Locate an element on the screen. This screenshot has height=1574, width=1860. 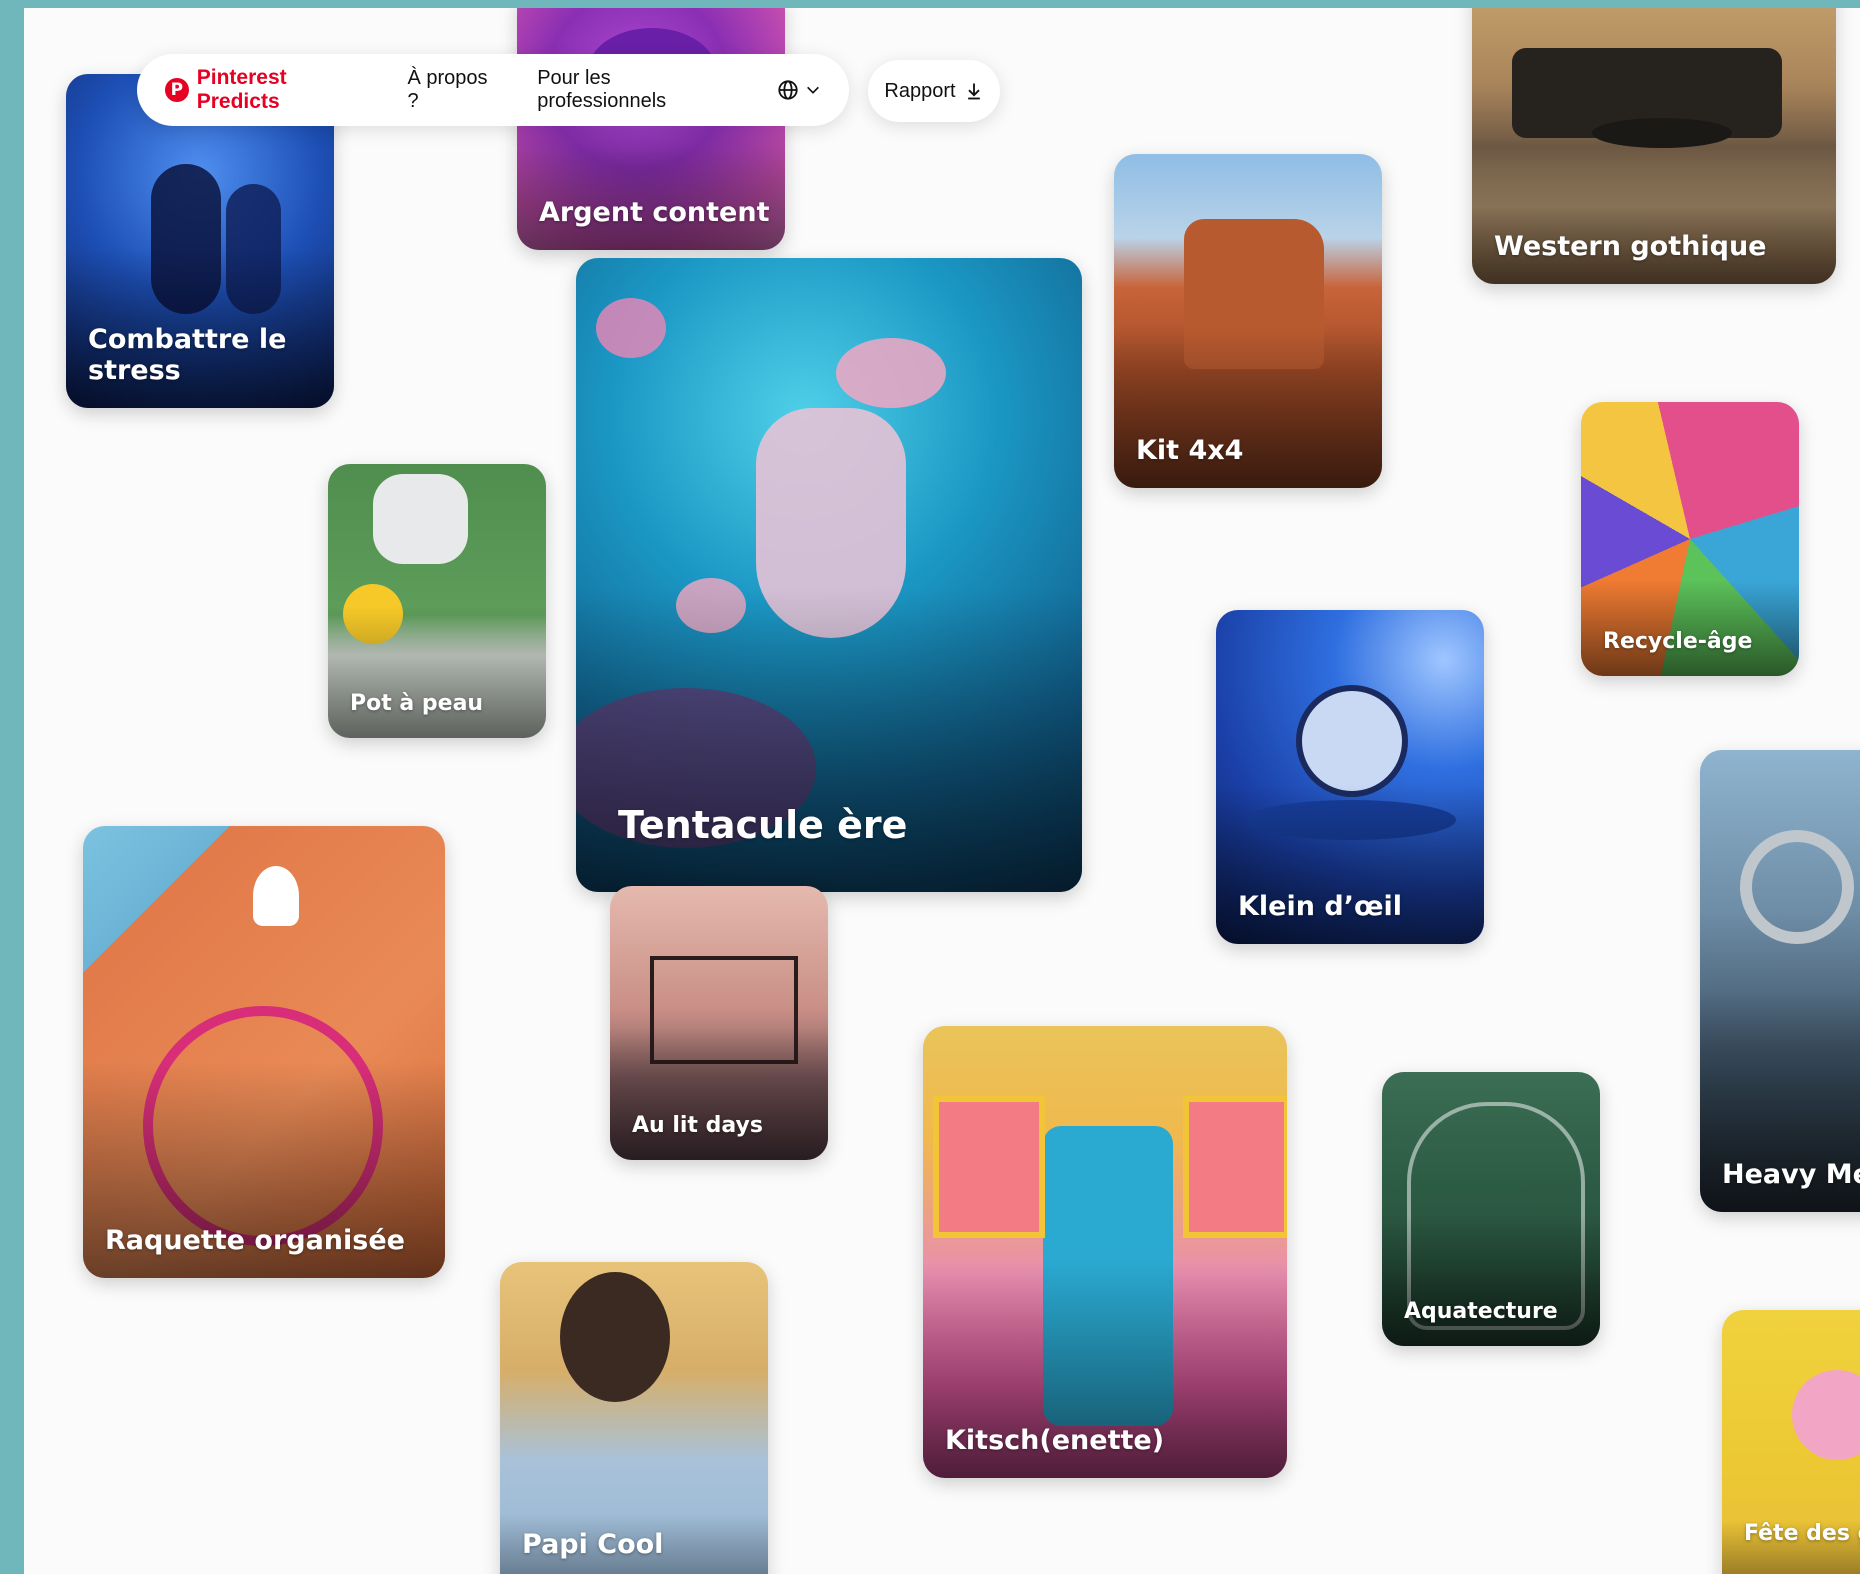
trend-label: Au lit days is located at coordinates (697, 1125).